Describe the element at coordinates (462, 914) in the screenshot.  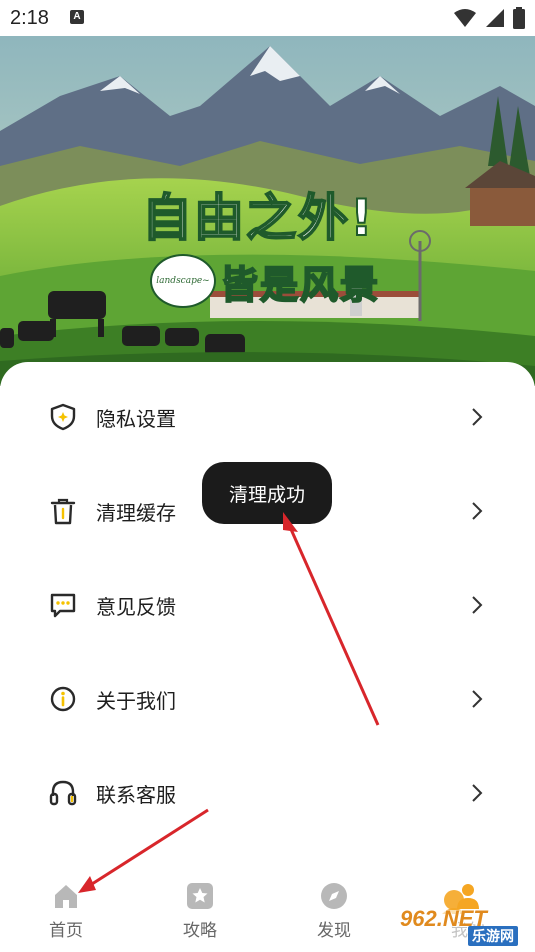
I see `watermark-logo: 962.NET 乐游网` at that location.